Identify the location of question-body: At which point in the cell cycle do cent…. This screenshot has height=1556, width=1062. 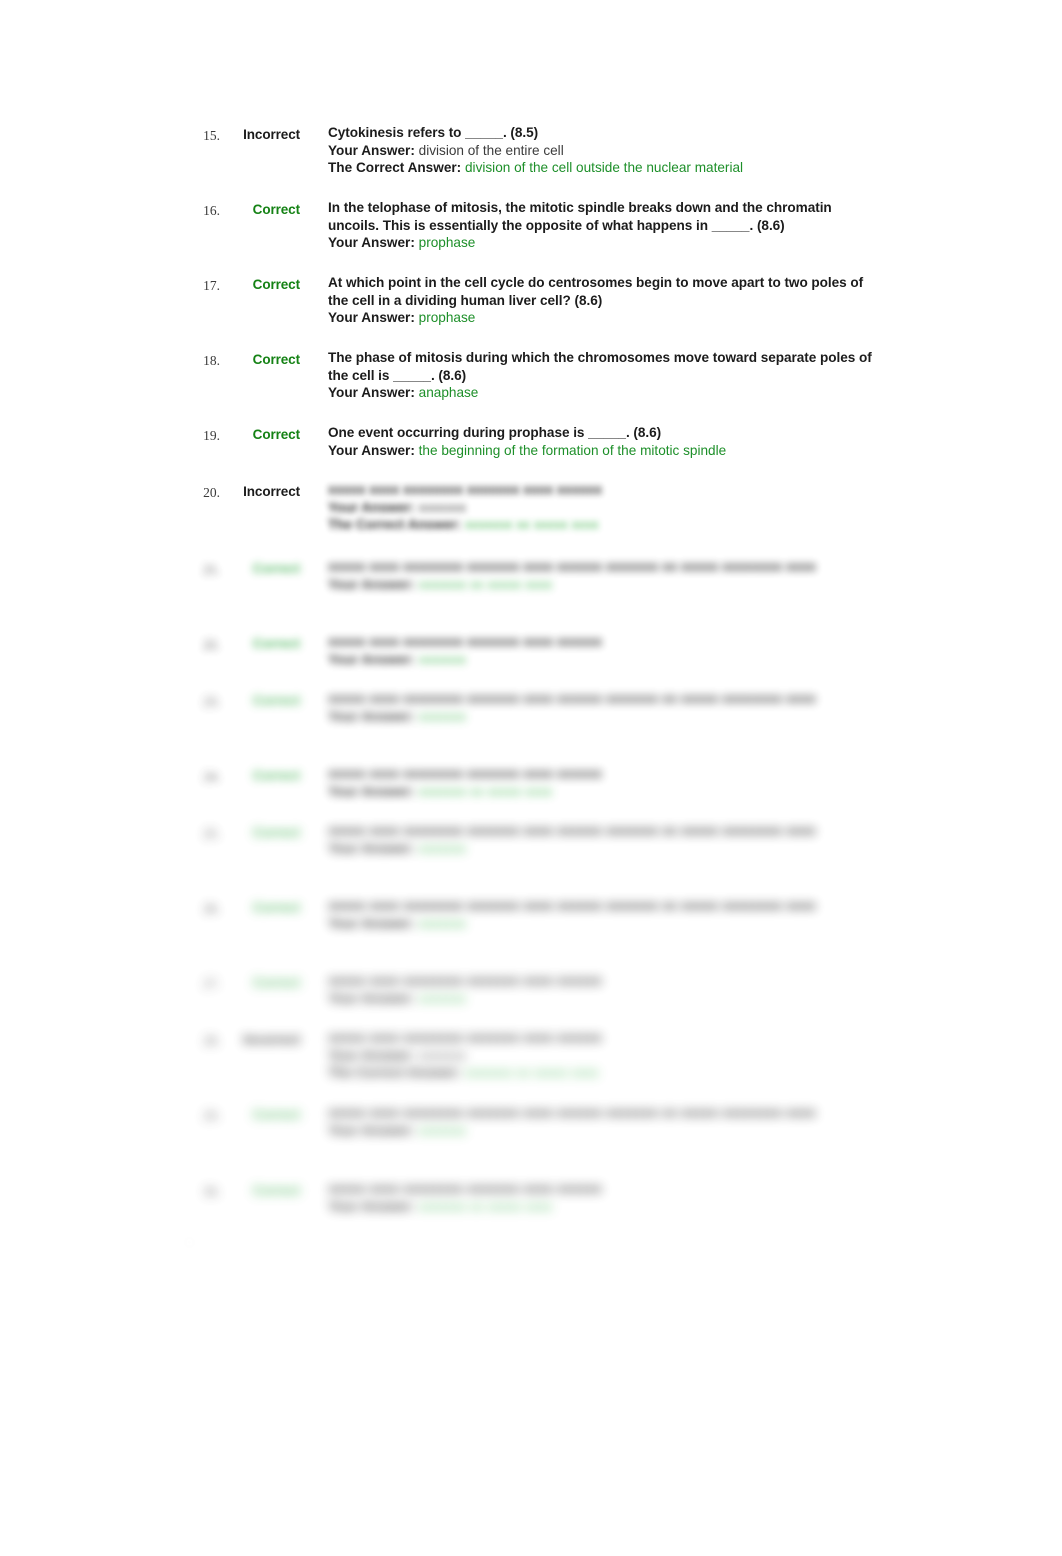
(607, 300).